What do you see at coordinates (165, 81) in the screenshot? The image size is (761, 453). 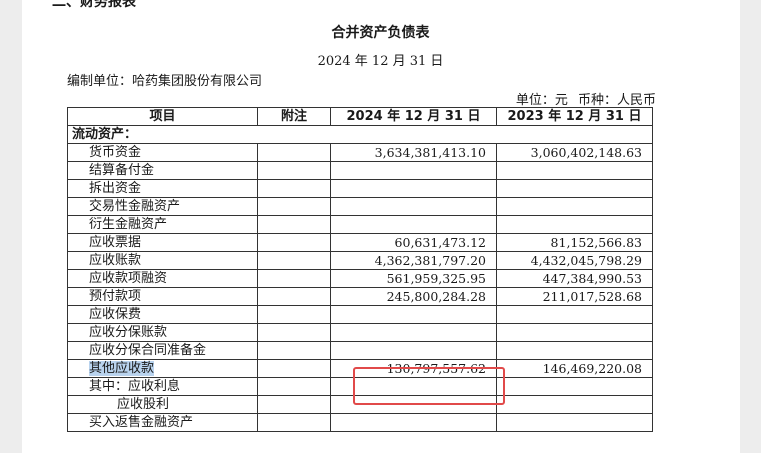 I see `company-name: 编制单位：哈药集团股份有限公司` at bounding box center [165, 81].